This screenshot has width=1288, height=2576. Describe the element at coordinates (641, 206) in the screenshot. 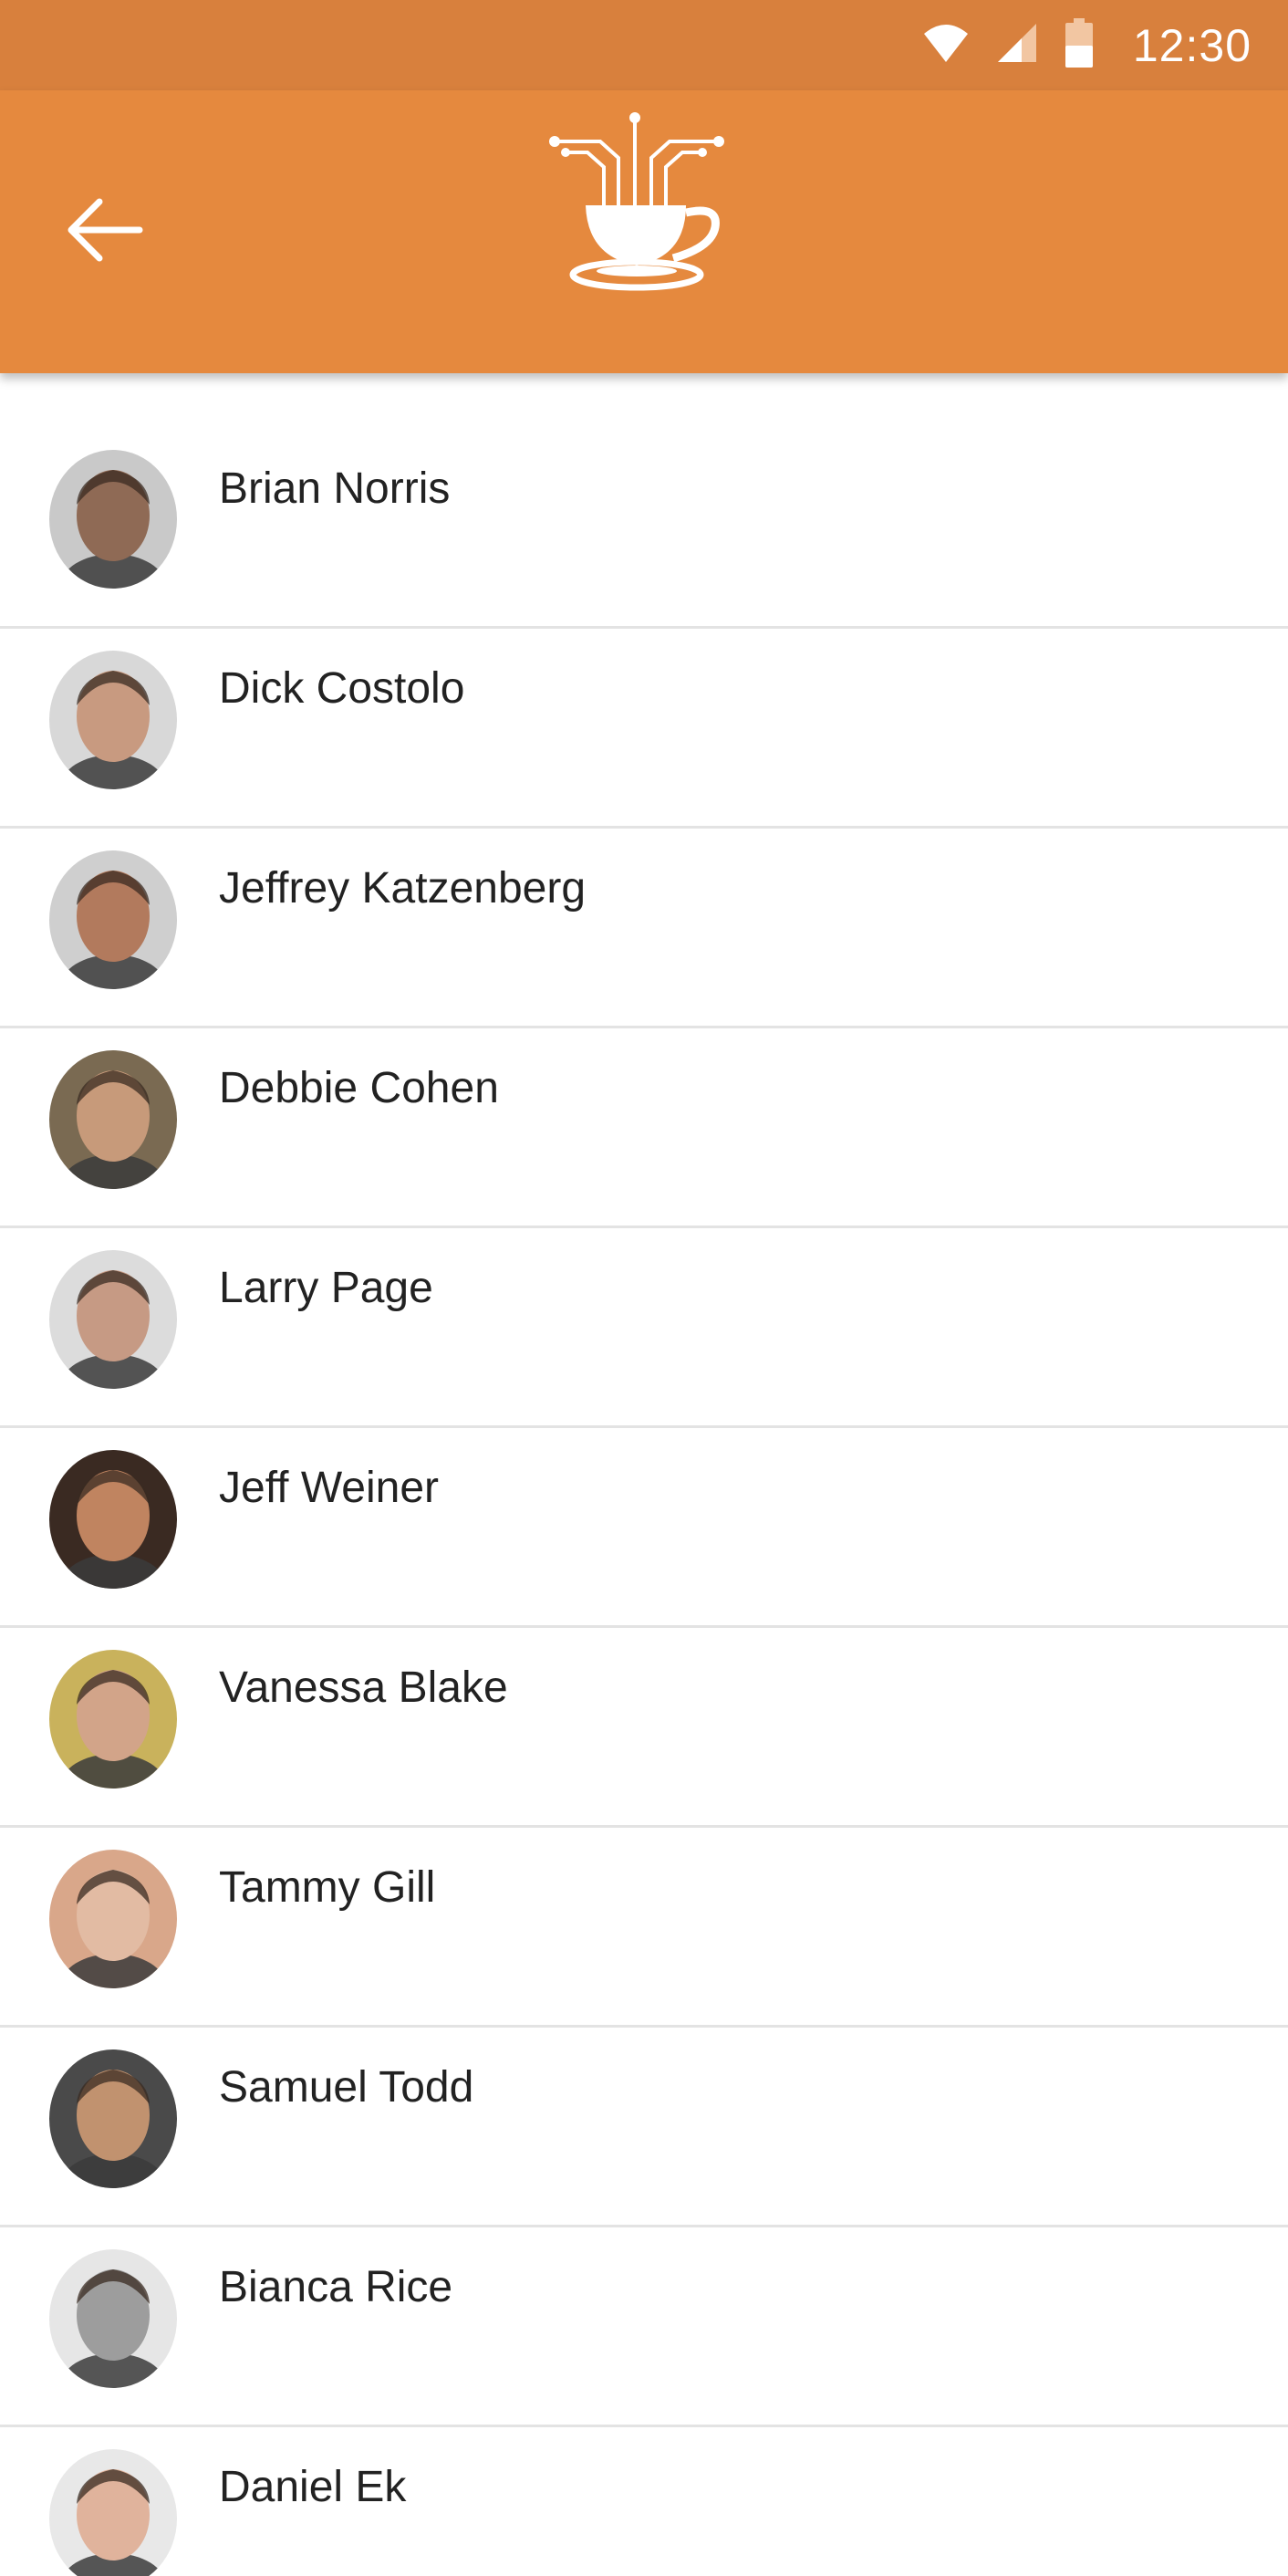

I see `coffee-cup-circuit-logo` at that location.